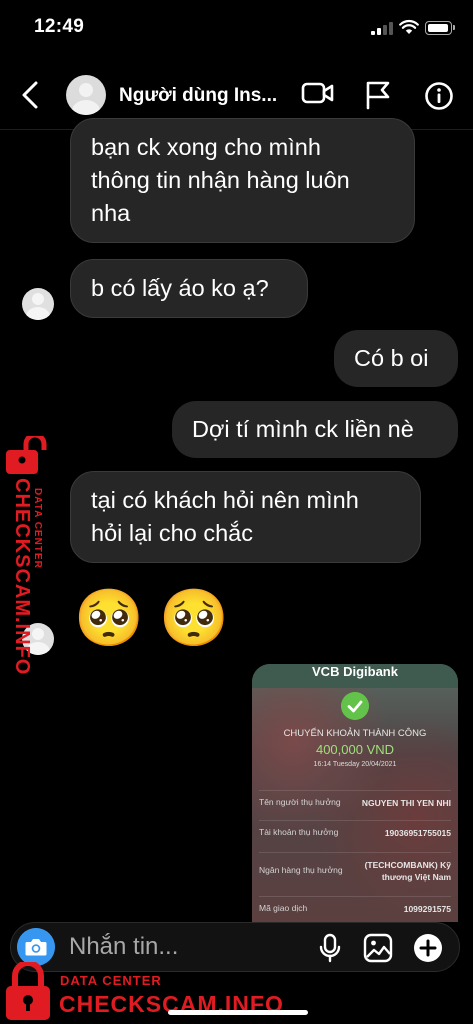 Image resolution: width=473 pixels, height=1024 pixels. What do you see at coordinates (283, 908) in the screenshot?
I see `receipt-row-label: Mã giao dịch` at bounding box center [283, 908].